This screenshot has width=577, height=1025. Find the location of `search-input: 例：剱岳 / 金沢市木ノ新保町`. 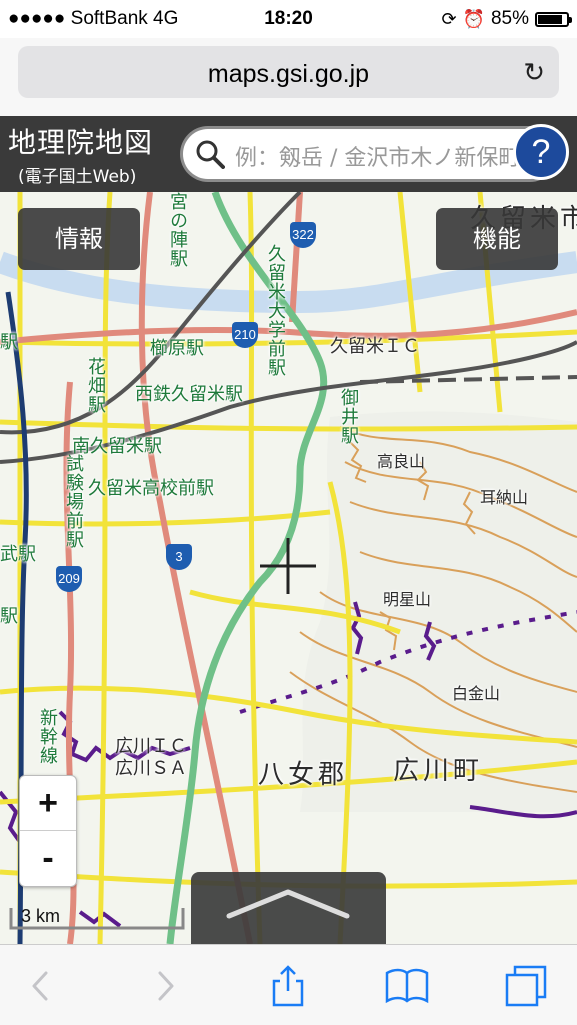

search-input: 例：剱岳 / 金沢市木ノ新保町 is located at coordinates (369, 154).